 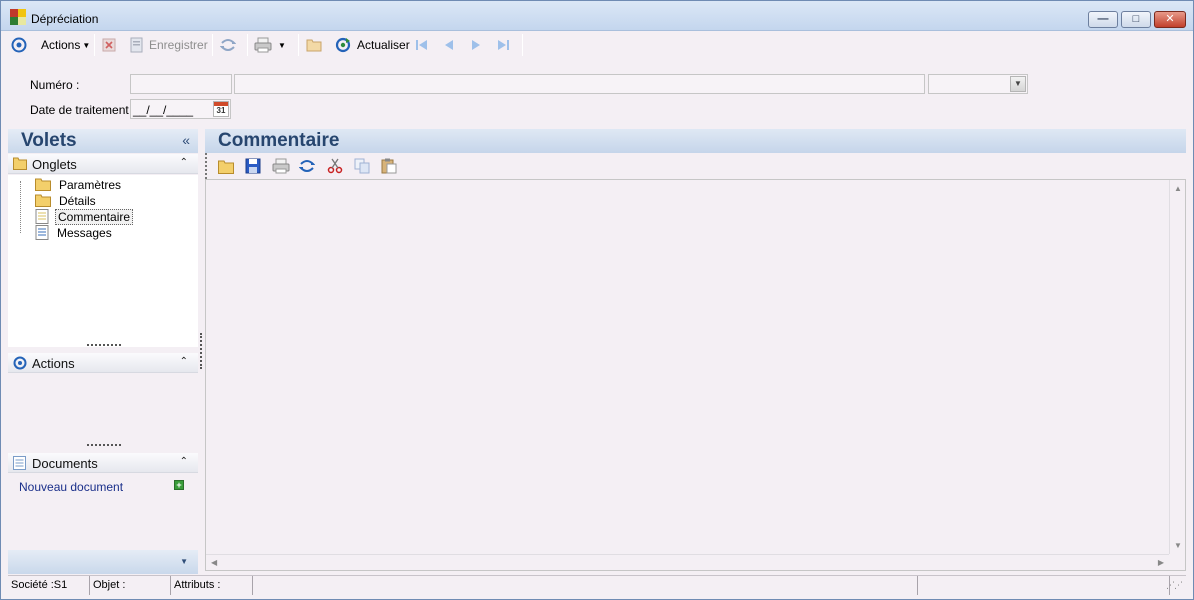 I want to click on copy-button, so click(x=362, y=166).